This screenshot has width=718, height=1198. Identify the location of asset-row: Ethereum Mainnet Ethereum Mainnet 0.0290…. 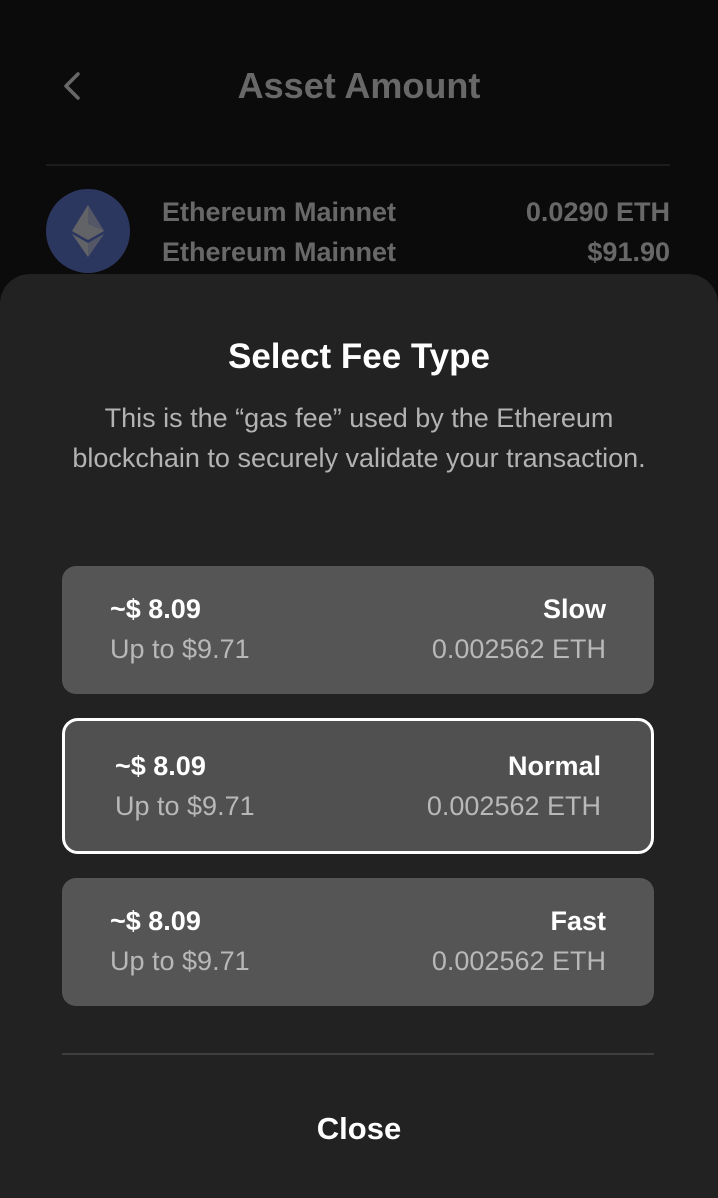
(358, 232).